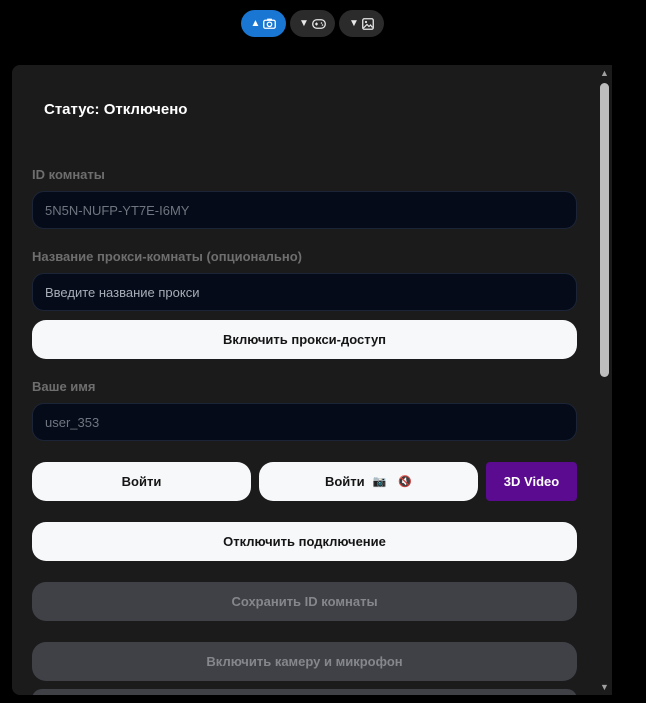  Describe the element at coordinates (68, 174) in the screenshot. I see `room-id-label: ID комнаты` at that location.